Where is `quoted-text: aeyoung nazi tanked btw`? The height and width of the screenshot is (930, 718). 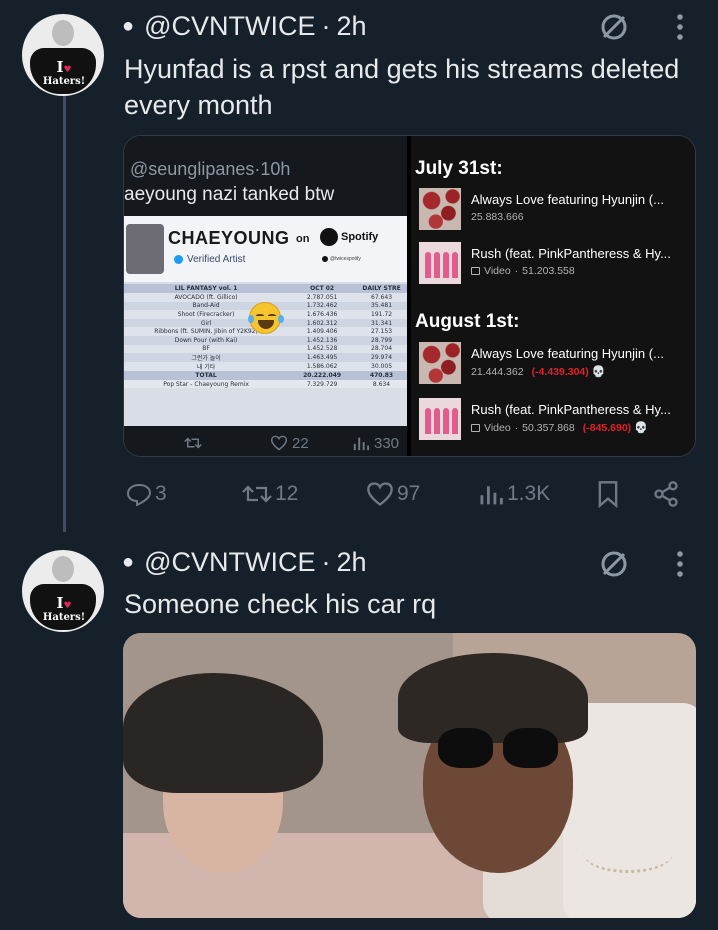
quoted-text: aeyoung nazi tanked btw is located at coordinates (229, 194).